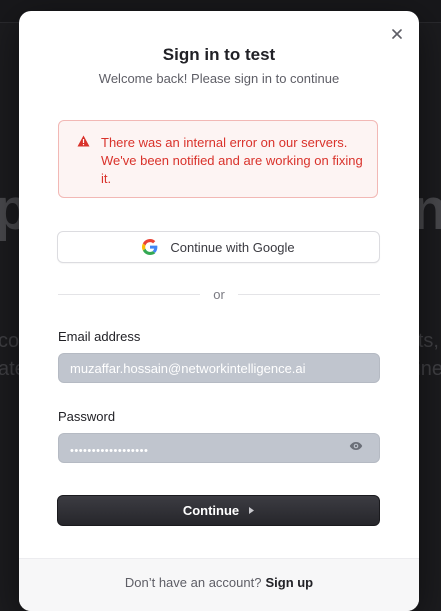 This screenshot has height=611, width=441. I want to click on divider-line-right, so click(309, 294).